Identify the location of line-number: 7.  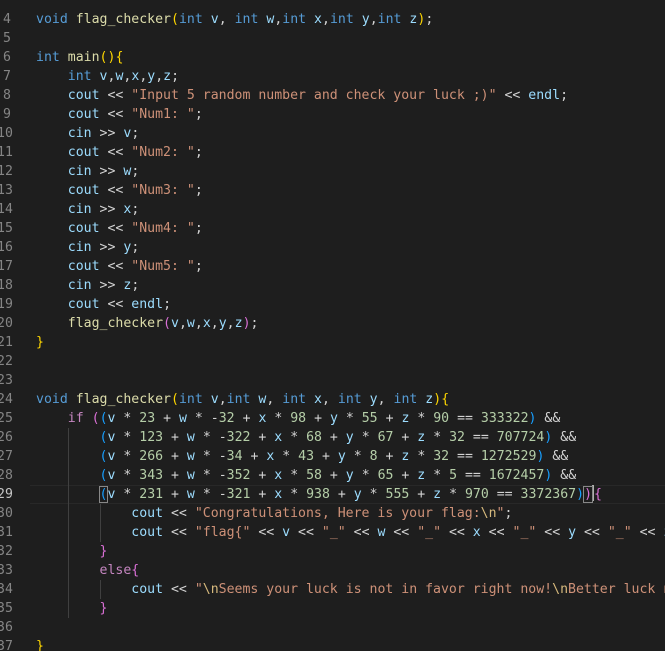
(7, 76).